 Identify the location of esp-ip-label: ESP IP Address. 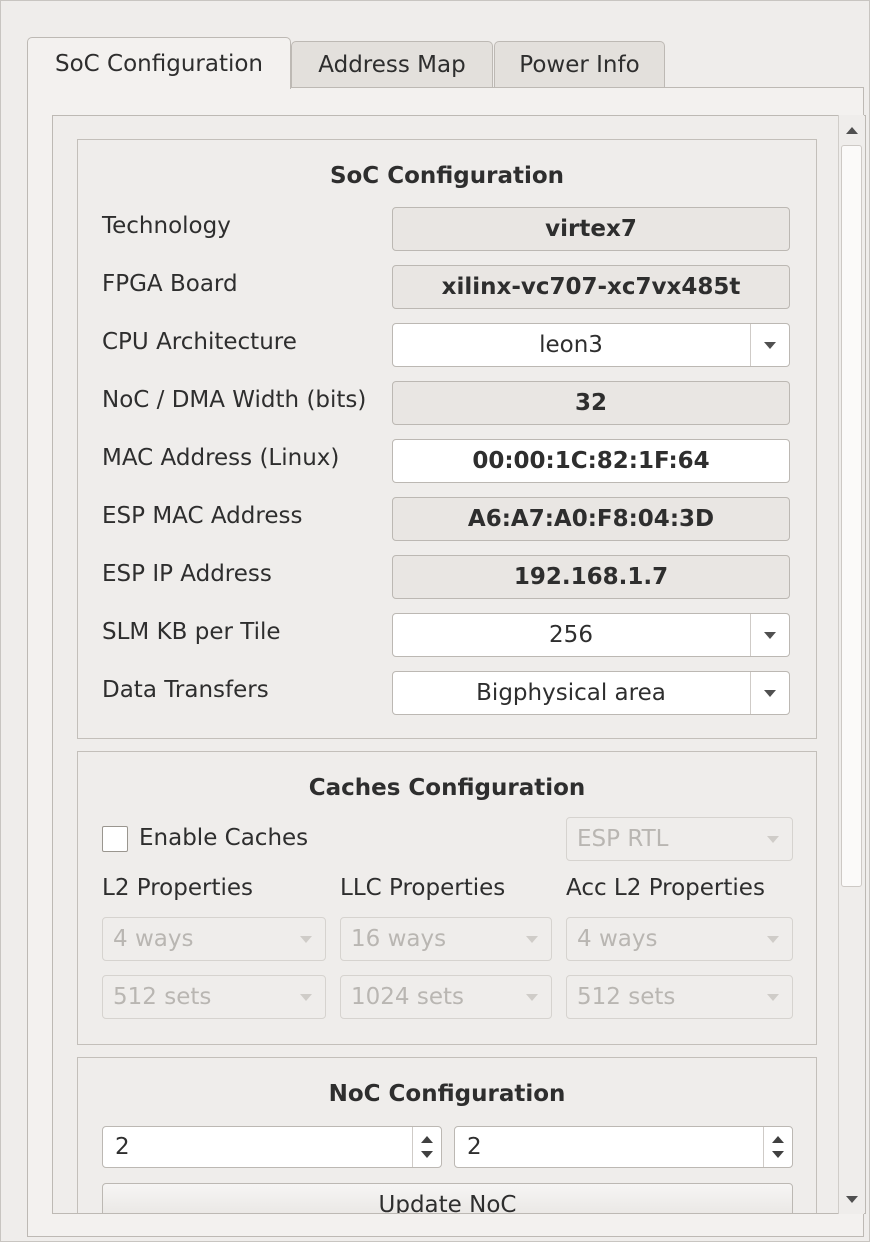
(187, 574).